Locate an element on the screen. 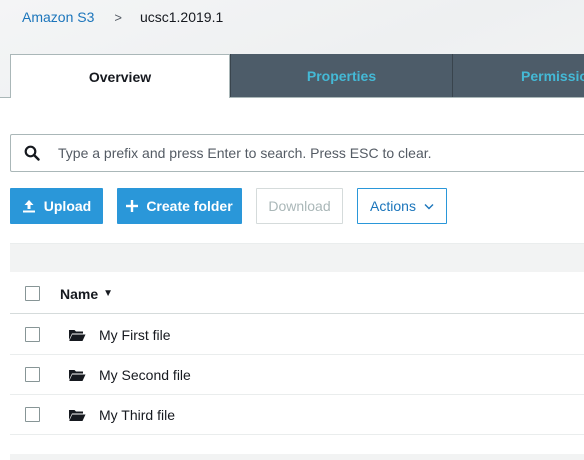 This screenshot has height=460, width=584. actions-dropdown-label: Actions is located at coordinates (393, 206).